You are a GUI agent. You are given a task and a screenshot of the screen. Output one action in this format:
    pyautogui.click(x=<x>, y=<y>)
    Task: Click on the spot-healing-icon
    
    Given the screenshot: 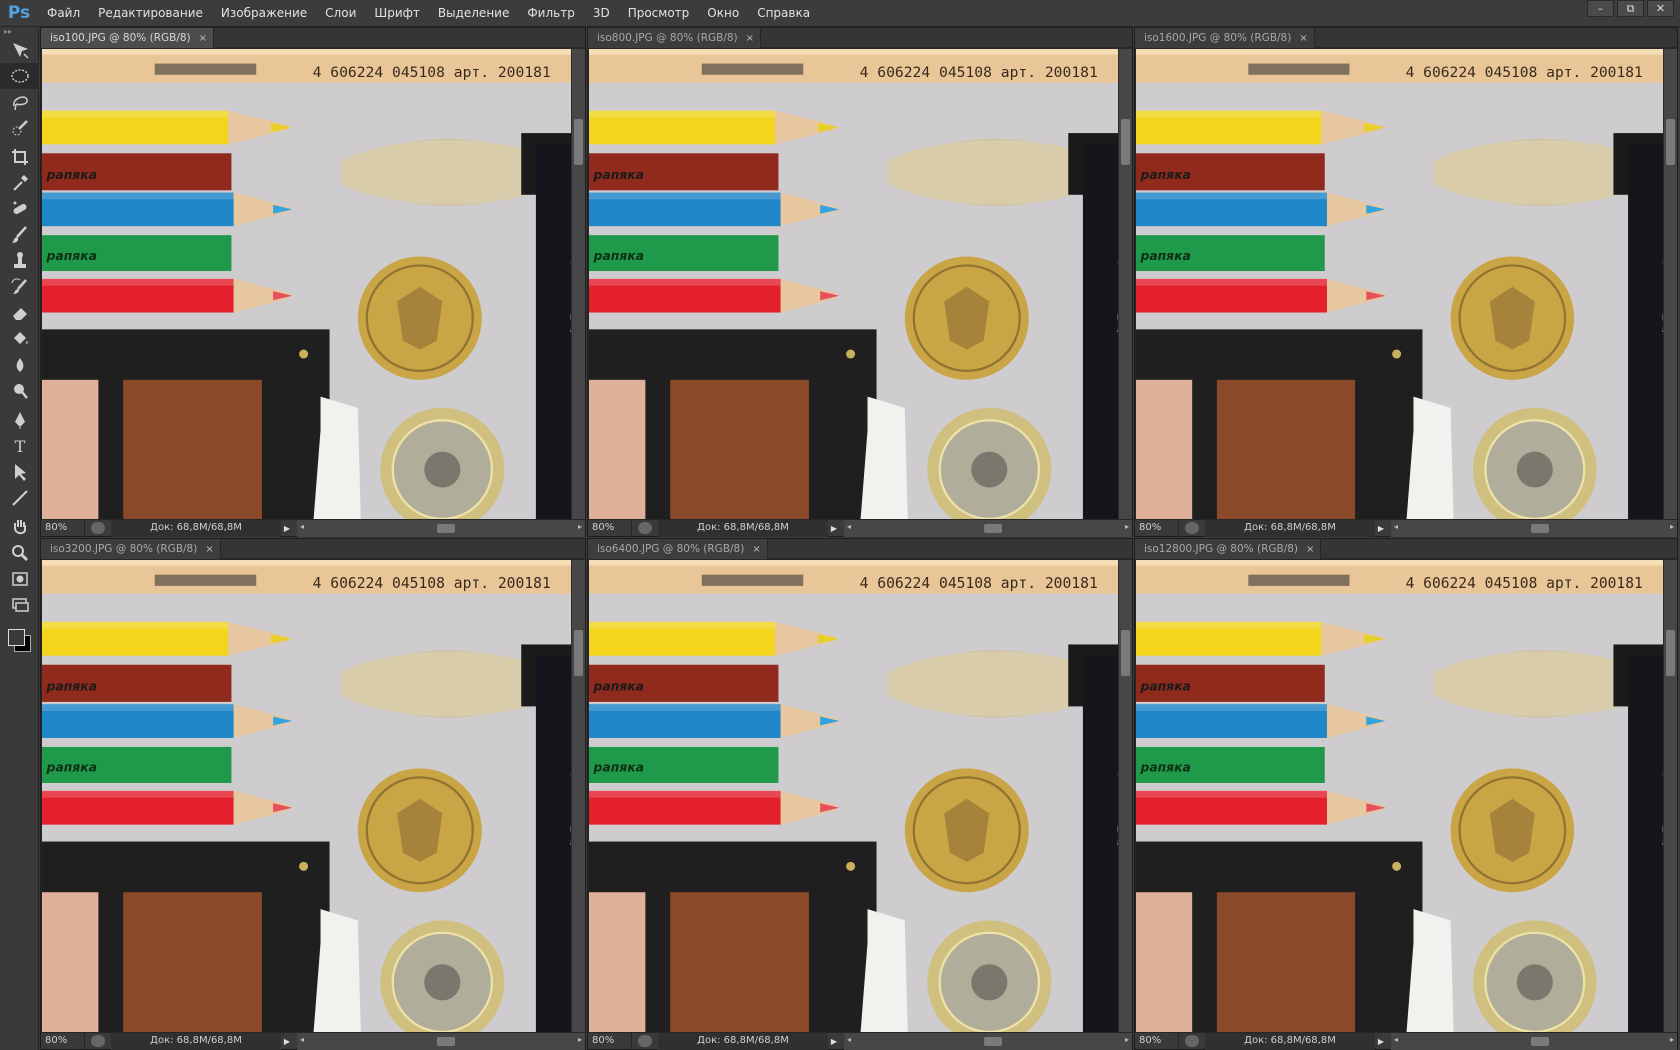 What is the action you would take?
    pyautogui.click(x=19, y=209)
    